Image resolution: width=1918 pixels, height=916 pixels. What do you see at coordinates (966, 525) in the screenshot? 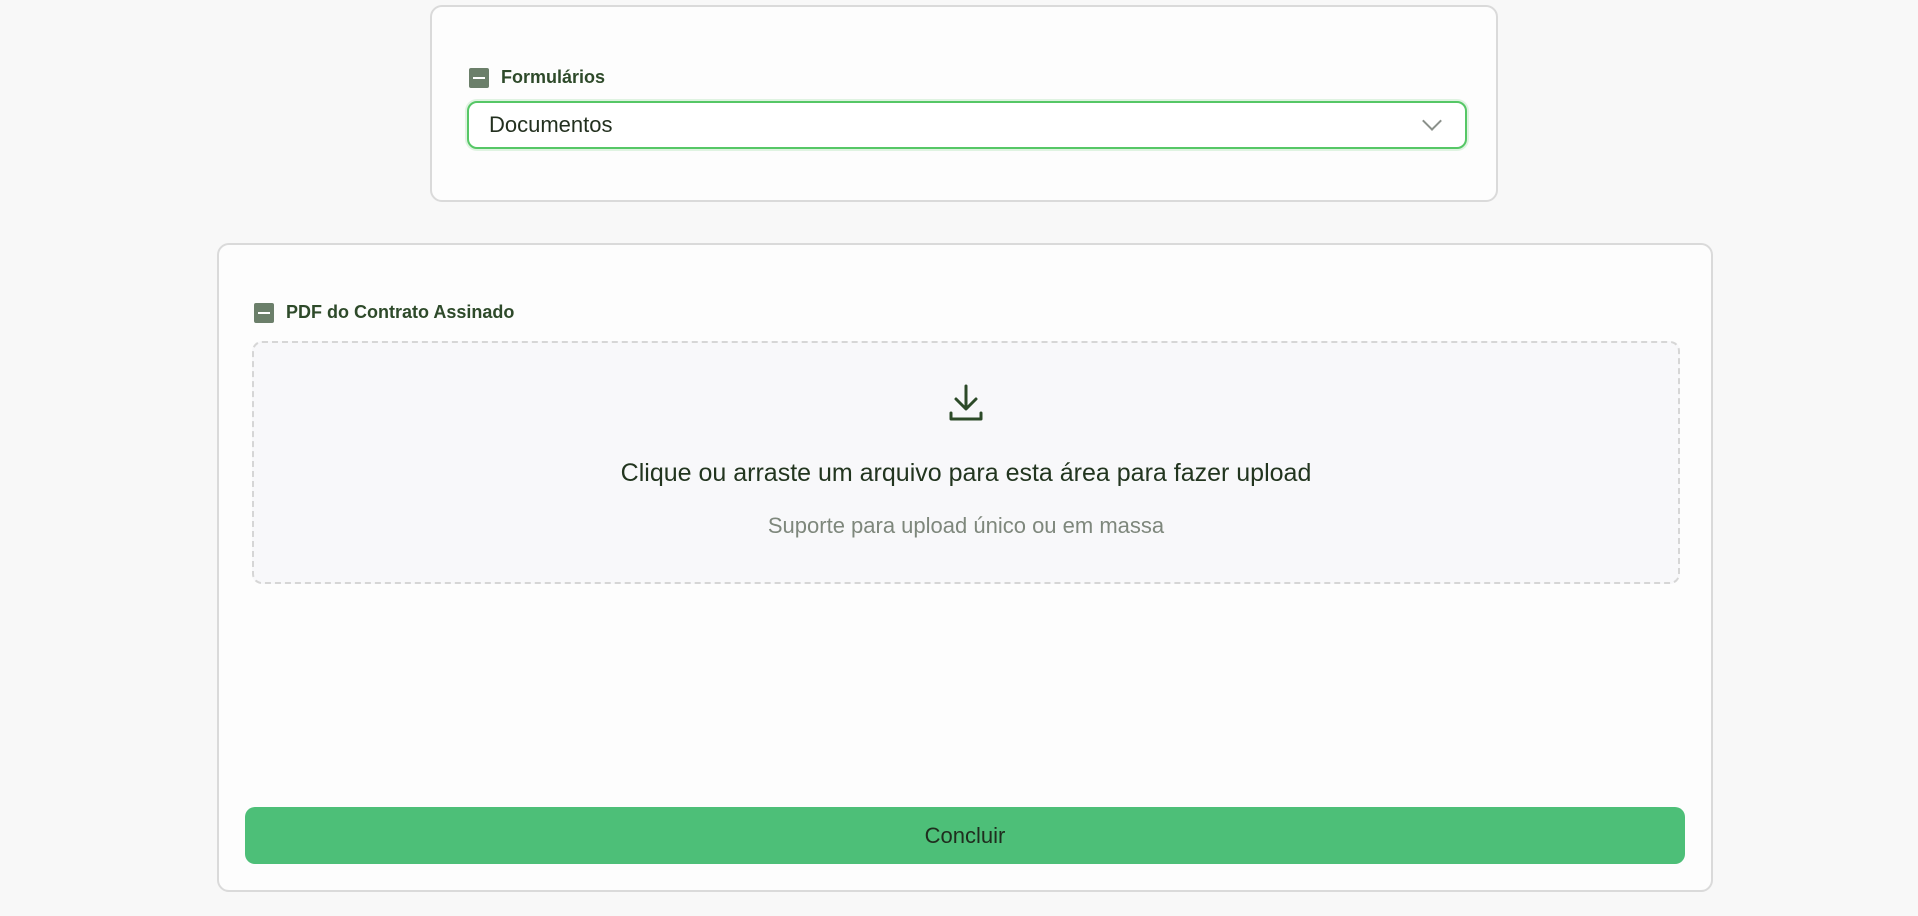
I see `dropzone-hint: Suporte para upload único ou em massa` at bounding box center [966, 525].